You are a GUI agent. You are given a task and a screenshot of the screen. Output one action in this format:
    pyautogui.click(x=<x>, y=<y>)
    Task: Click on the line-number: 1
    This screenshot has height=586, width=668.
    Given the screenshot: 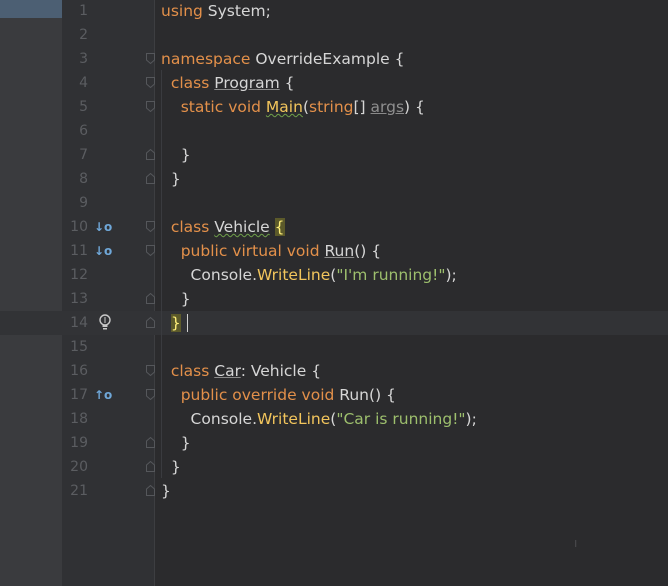 What is the action you would take?
    pyautogui.click(x=75, y=11)
    